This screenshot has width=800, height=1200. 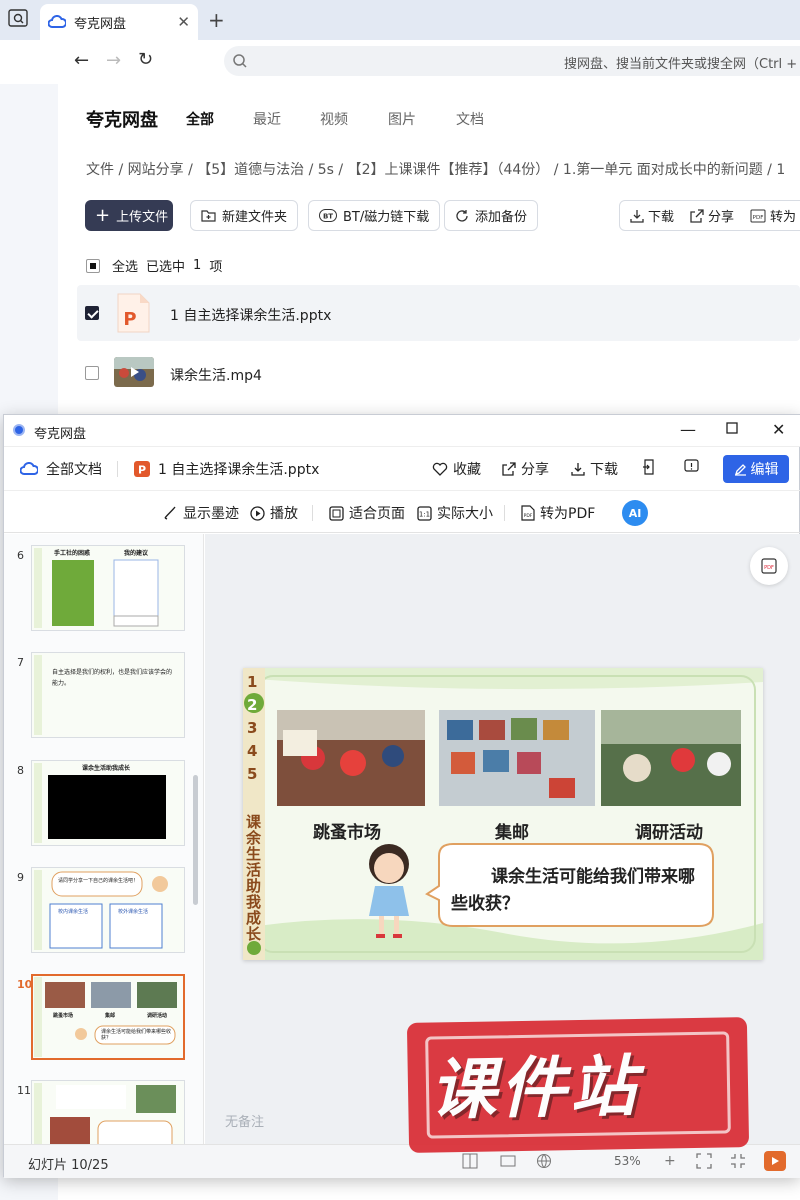 What do you see at coordinates (183, 22) in the screenshot?
I see `close-tab-icon: ✕` at bounding box center [183, 22].